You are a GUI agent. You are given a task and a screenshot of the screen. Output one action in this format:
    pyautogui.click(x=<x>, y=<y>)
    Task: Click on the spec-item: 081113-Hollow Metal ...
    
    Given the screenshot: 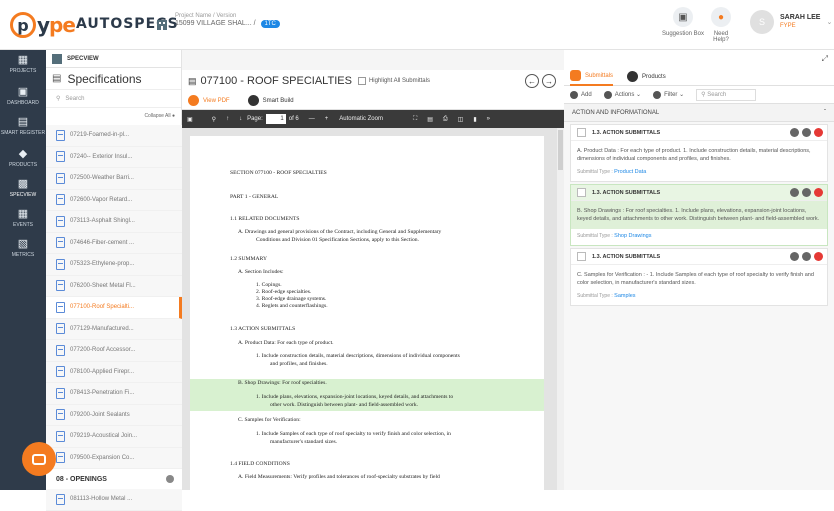 What is the action you would take?
    pyautogui.click(x=114, y=500)
    